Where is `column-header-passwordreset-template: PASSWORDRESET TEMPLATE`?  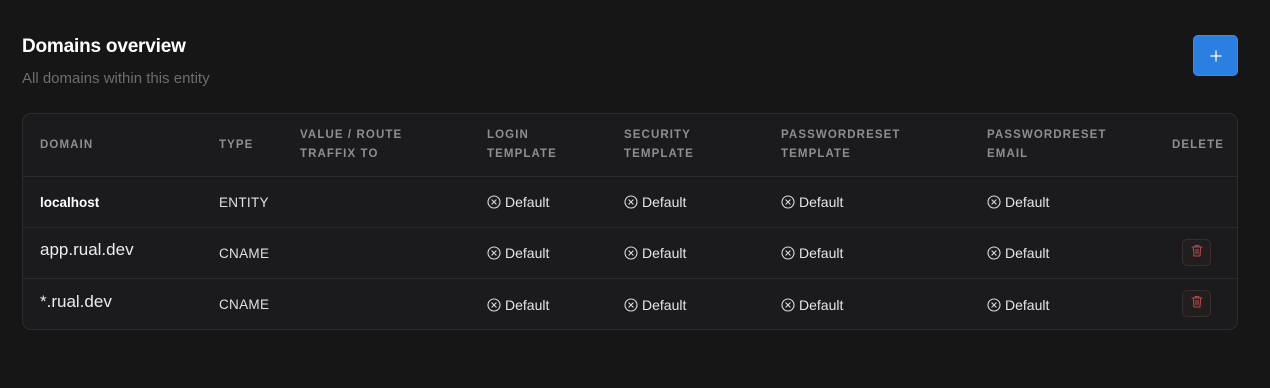
column-header-passwordreset-template: PASSWORDRESET TEMPLATE is located at coordinates (841, 144).